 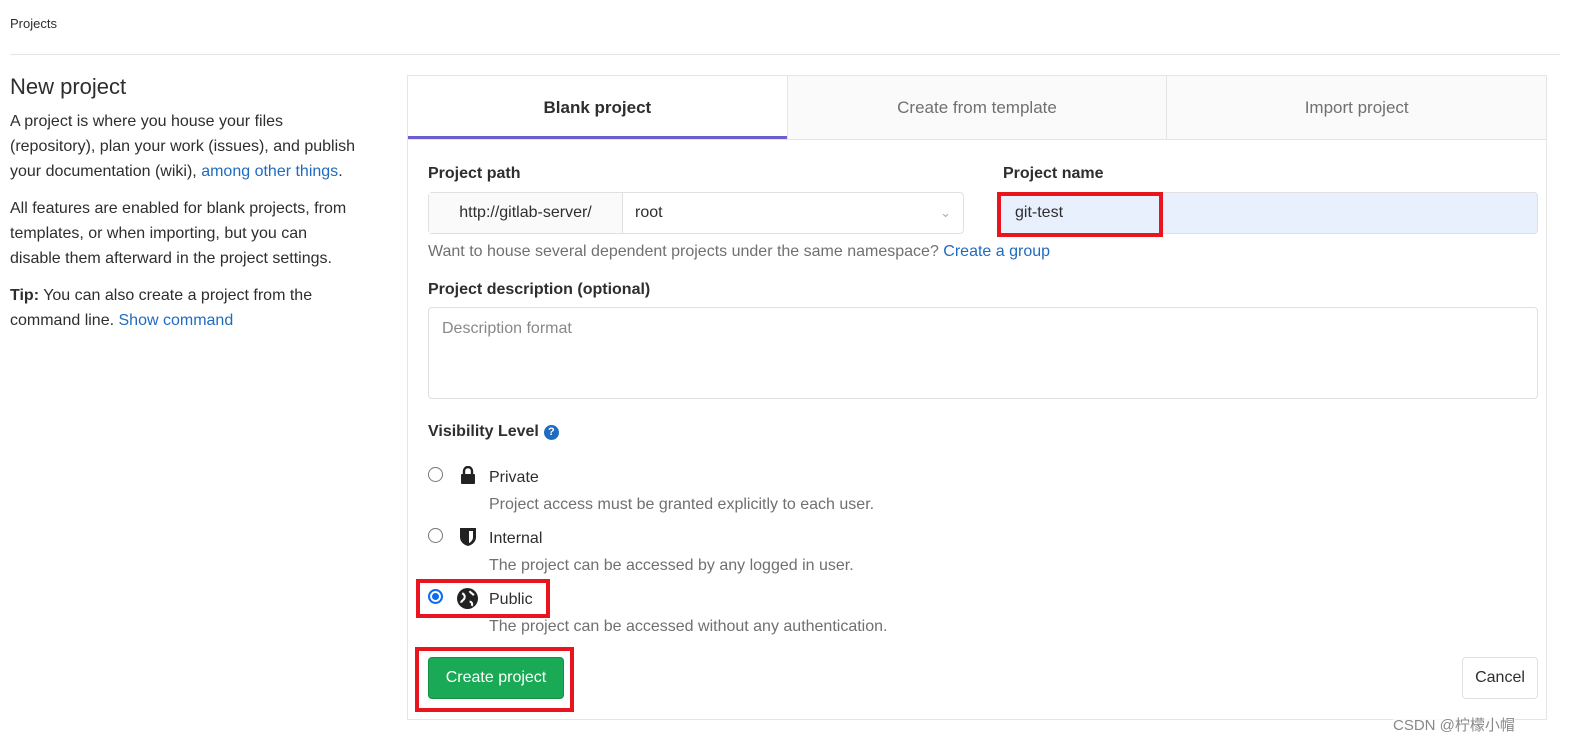 What do you see at coordinates (793, 213) in the screenshot?
I see `namespace-select: root ⌄` at bounding box center [793, 213].